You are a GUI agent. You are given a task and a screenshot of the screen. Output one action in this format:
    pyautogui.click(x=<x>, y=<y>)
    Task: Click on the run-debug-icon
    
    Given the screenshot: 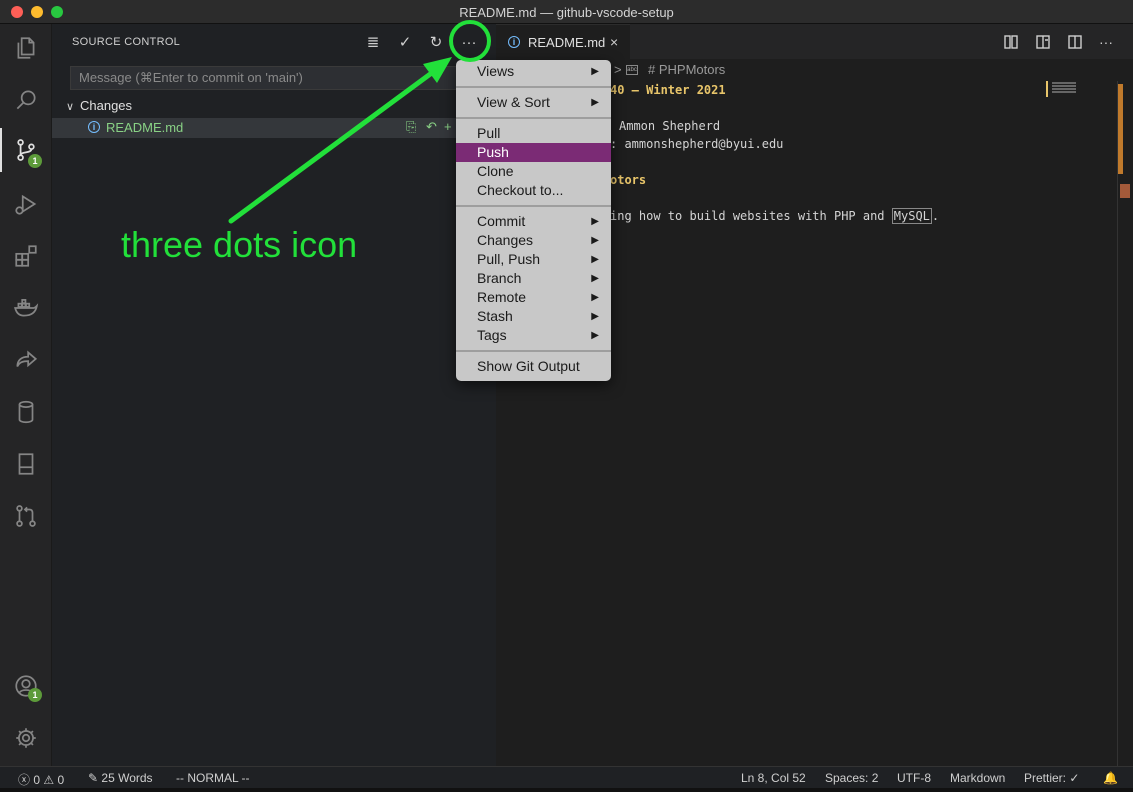 What is the action you would take?
    pyautogui.click(x=26, y=204)
    